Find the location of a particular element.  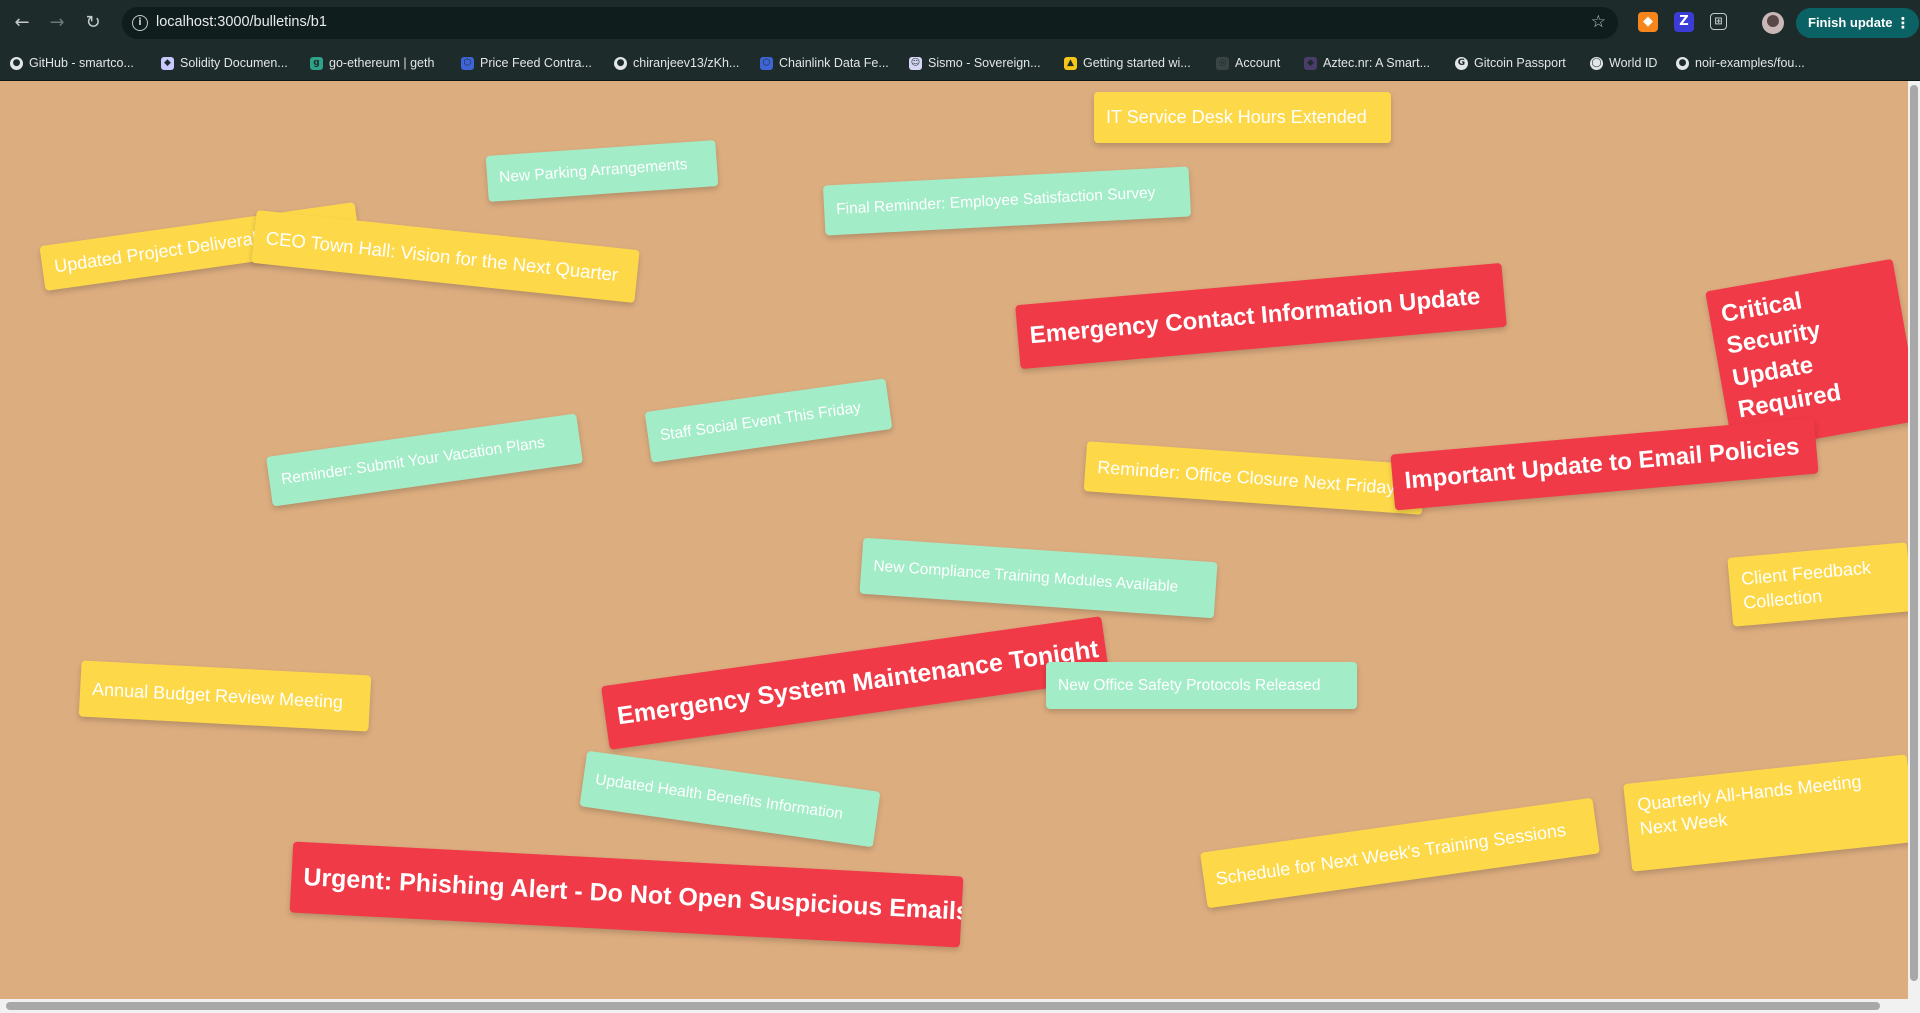

bulletin-note-office-closure-reminder: Reminder: Office Closure Next Friday is located at coordinates (1254, 478).